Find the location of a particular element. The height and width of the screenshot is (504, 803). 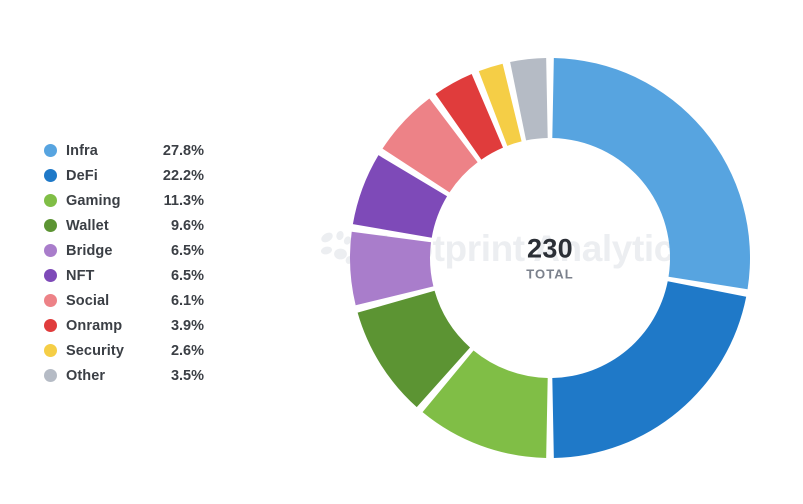

legend-swatch-bridge is located at coordinates (50, 250).